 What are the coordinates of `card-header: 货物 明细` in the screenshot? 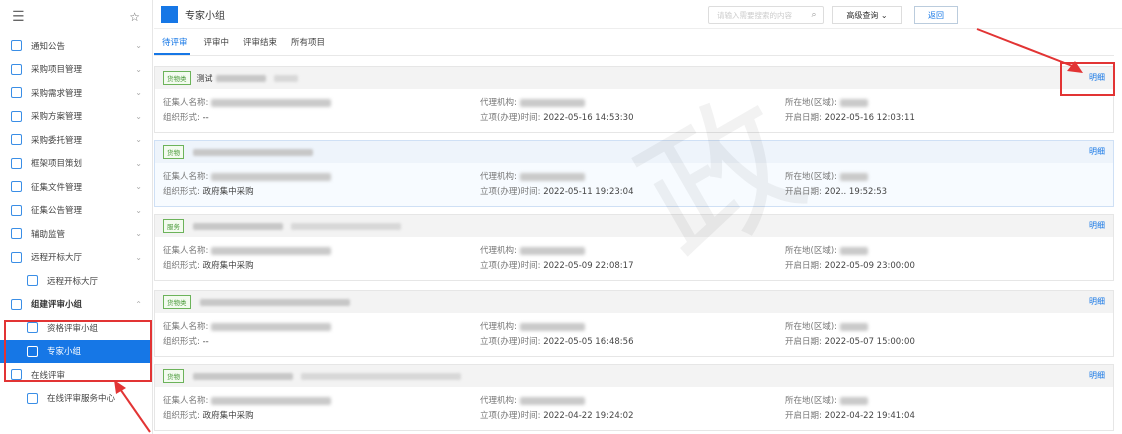 It's located at (634, 376).